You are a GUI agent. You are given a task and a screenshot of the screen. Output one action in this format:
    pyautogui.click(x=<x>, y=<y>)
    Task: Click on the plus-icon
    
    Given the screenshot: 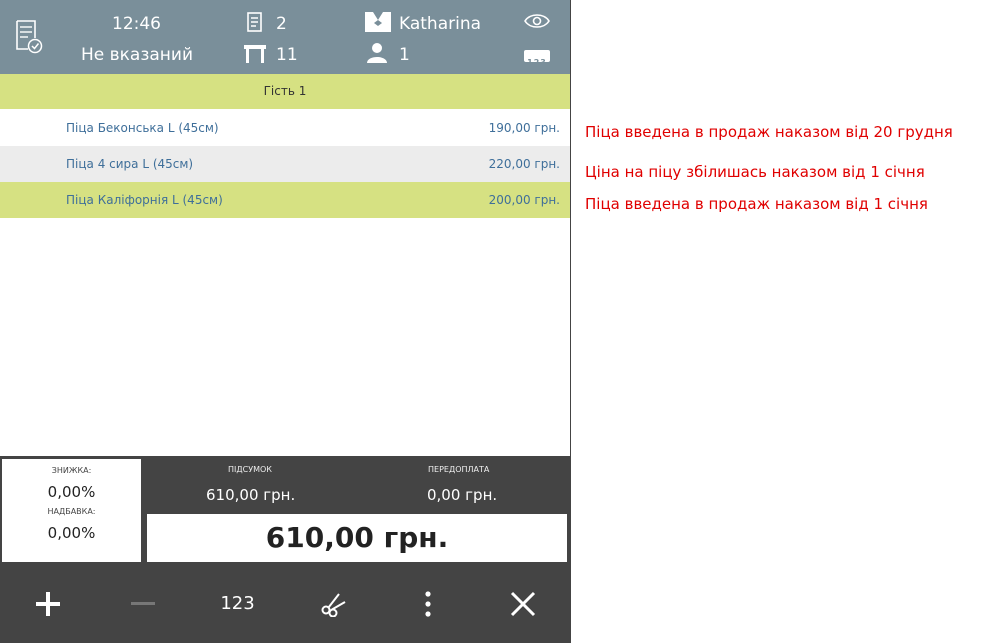 What is the action you would take?
    pyautogui.click(x=47, y=603)
    